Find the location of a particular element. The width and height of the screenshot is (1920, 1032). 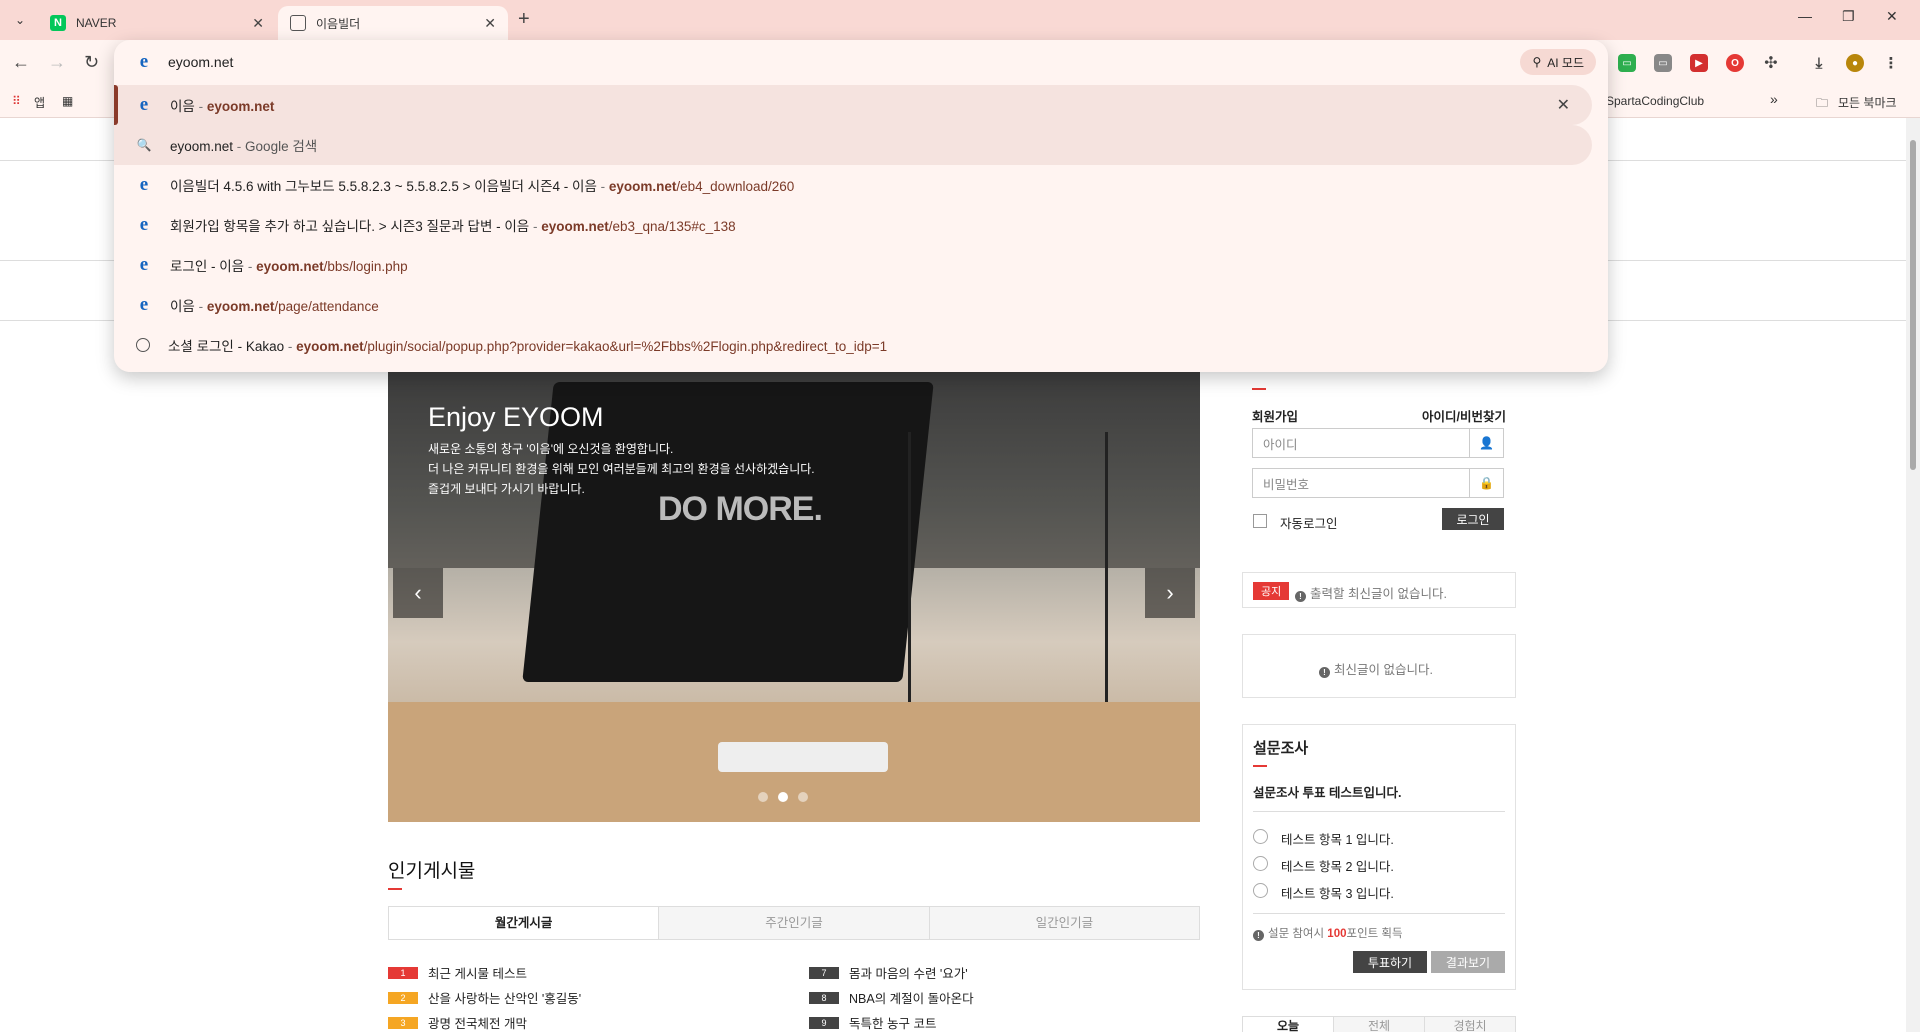

opera-icon: O is located at coordinates (1735, 63).